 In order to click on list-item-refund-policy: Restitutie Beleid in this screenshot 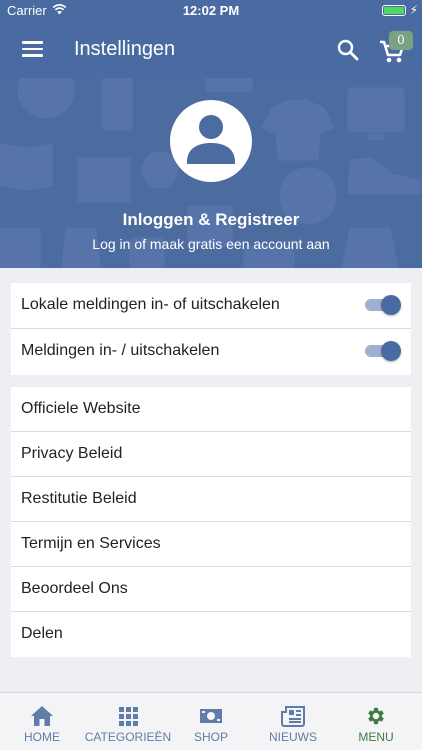, I will do `click(211, 499)`.